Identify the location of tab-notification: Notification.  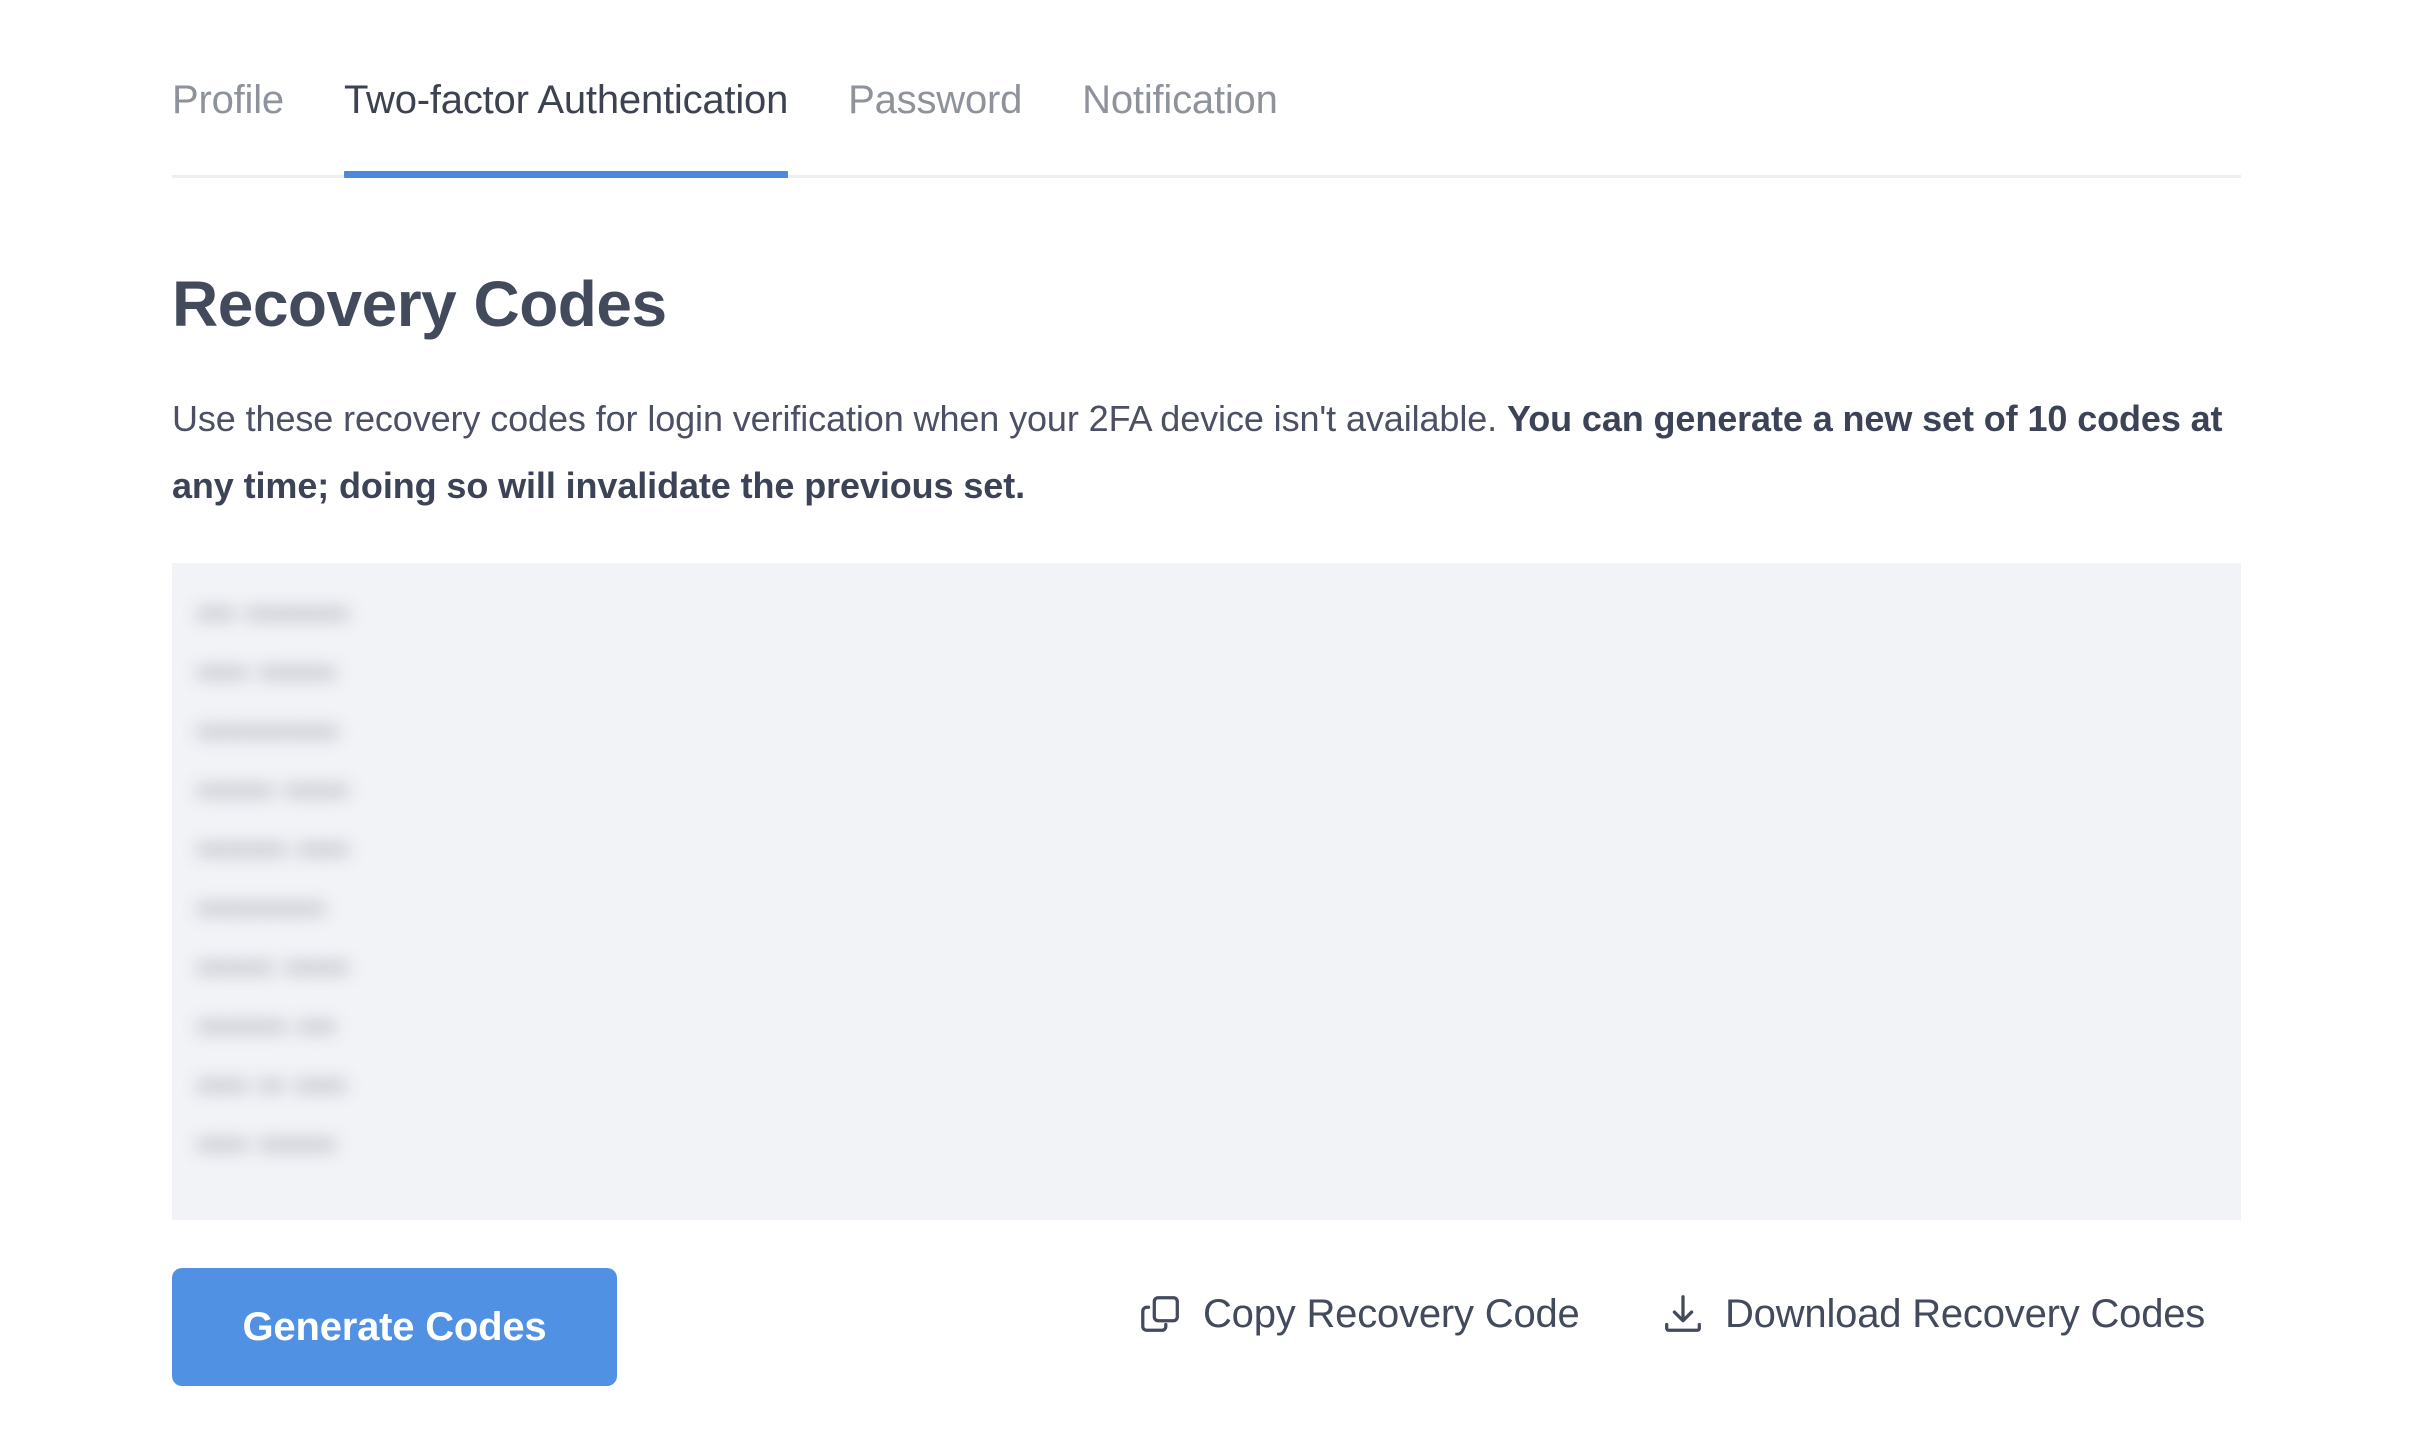
(1180, 118).